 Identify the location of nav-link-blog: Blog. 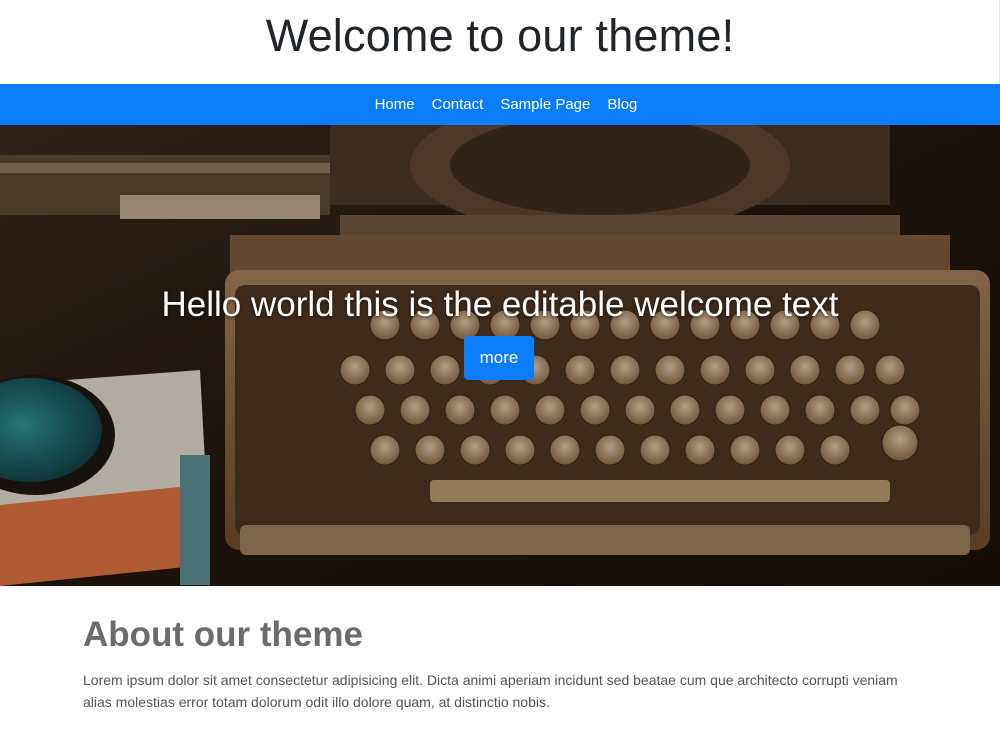
(622, 104).